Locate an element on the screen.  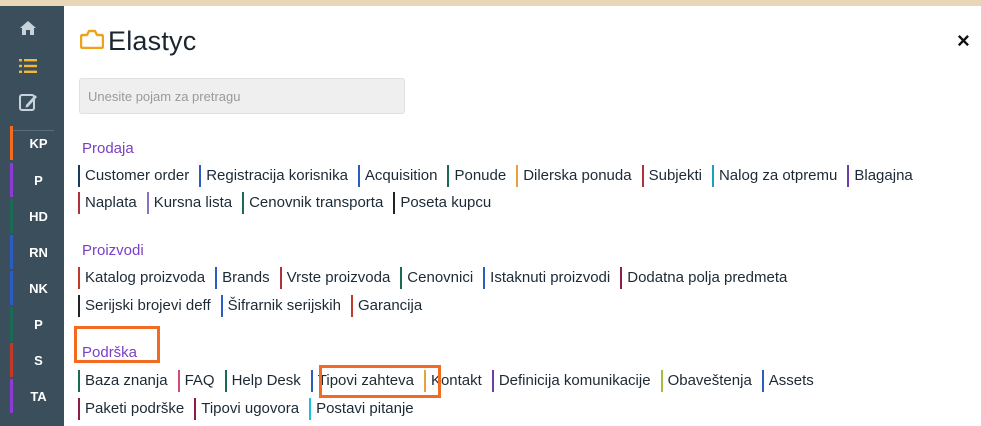
close-icon: × is located at coordinates (963, 41).